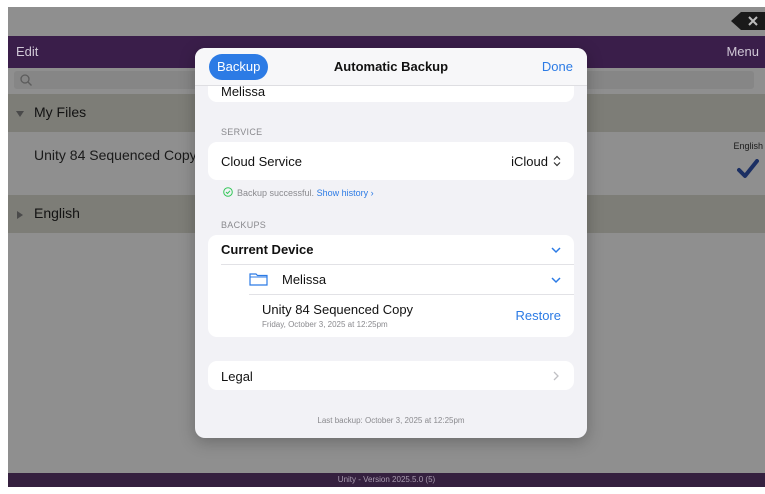 The height and width of the screenshot is (494, 765). Describe the element at coordinates (237, 376) in the screenshot. I see `legal-label: Legal` at that location.